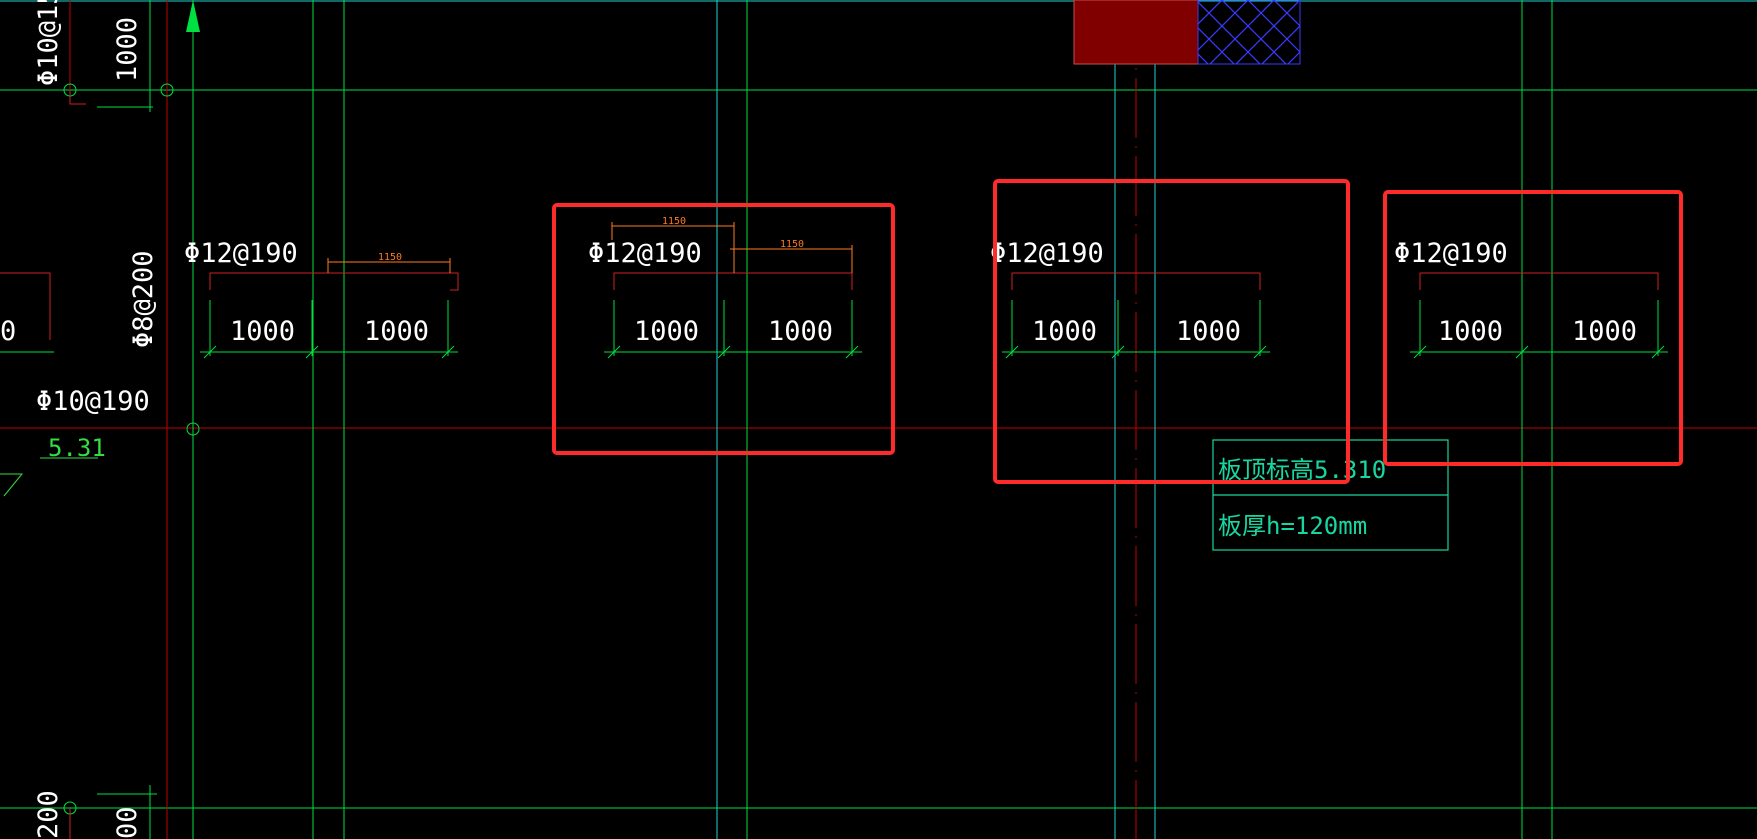  Describe the element at coordinates (1136, 32) in the screenshot. I see `column-solid` at that location.